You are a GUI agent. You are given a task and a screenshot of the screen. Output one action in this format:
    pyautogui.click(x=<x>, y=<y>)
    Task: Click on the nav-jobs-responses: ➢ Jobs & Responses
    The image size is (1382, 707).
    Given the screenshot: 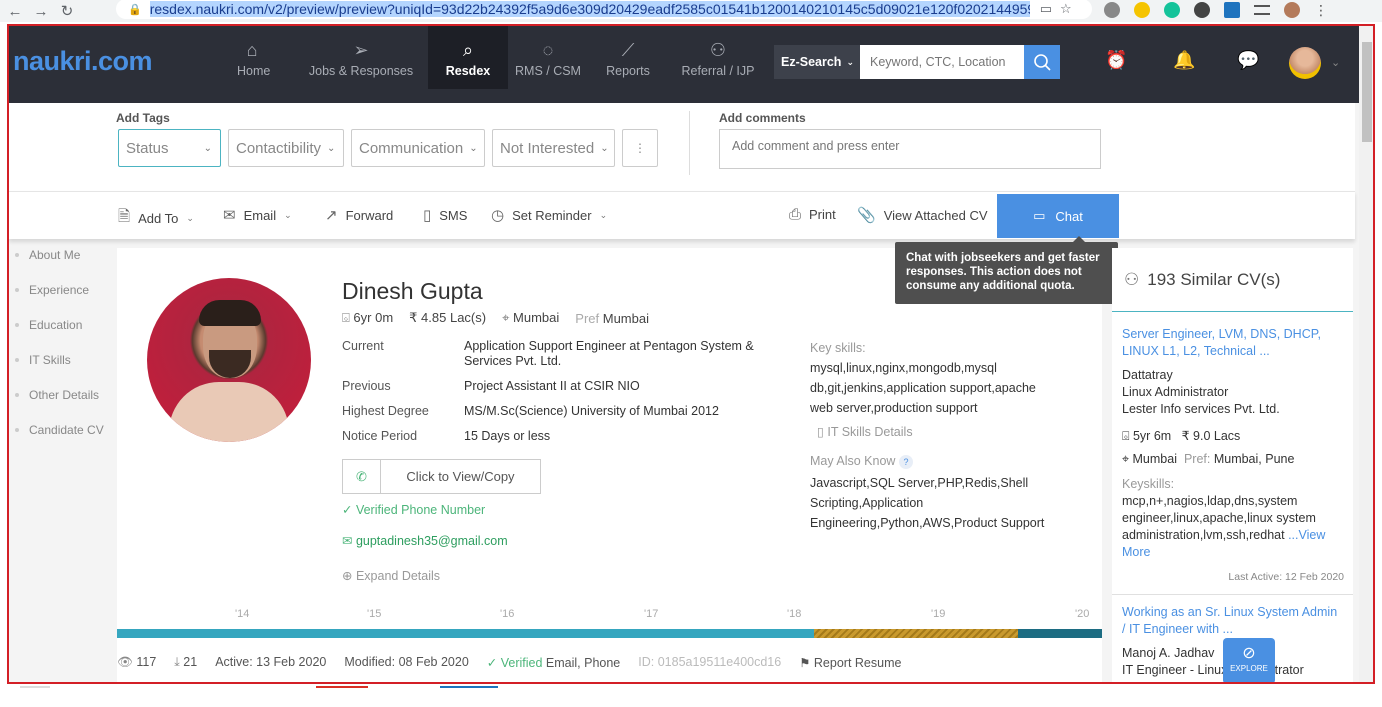 What is the action you would take?
    pyautogui.click(x=361, y=71)
    